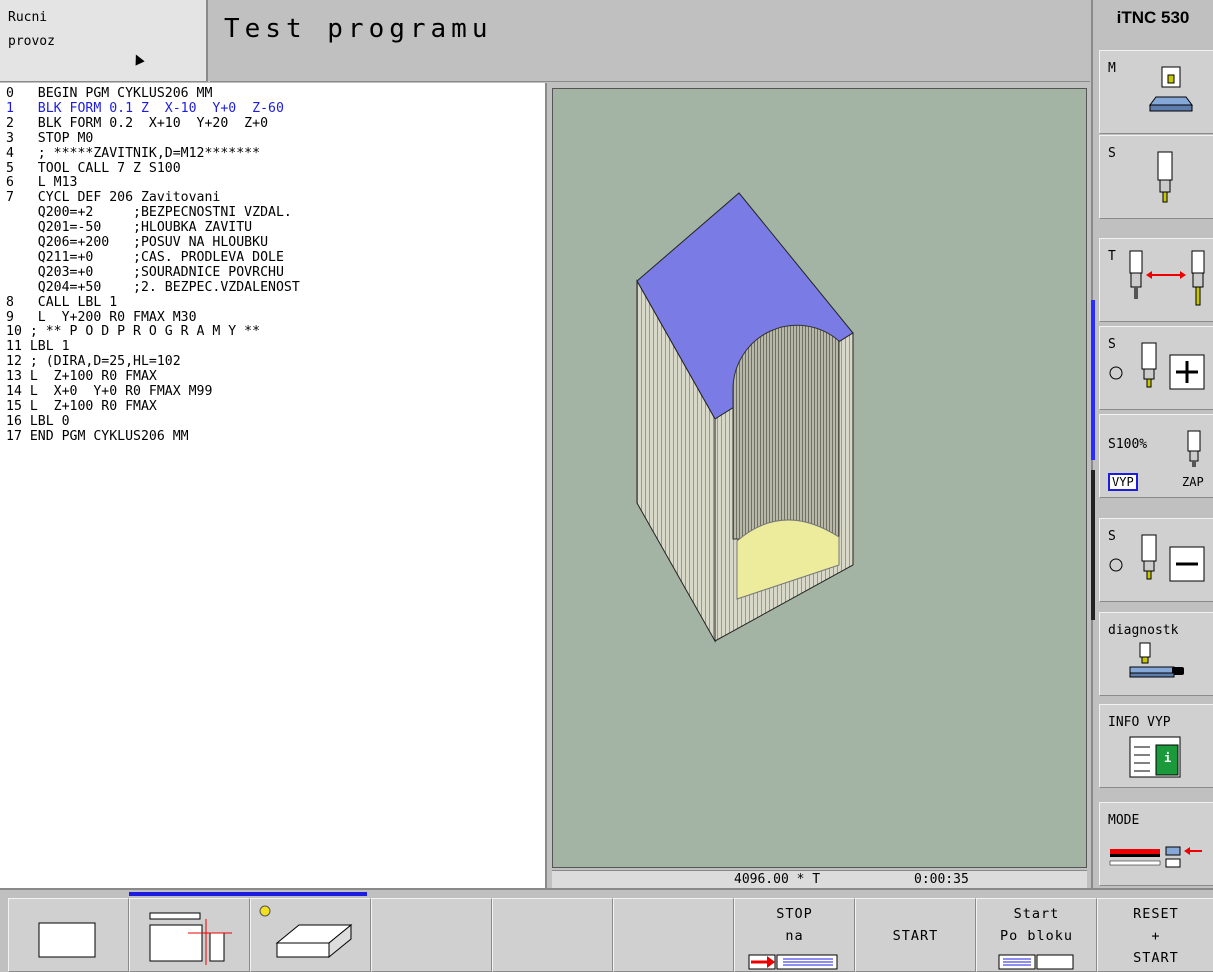 Image resolution: width=1213 pixels, height=972 pixels. Describe the element at coordinates (1167, 278) in the screenshot. I see `tool-change-icon` at that location.